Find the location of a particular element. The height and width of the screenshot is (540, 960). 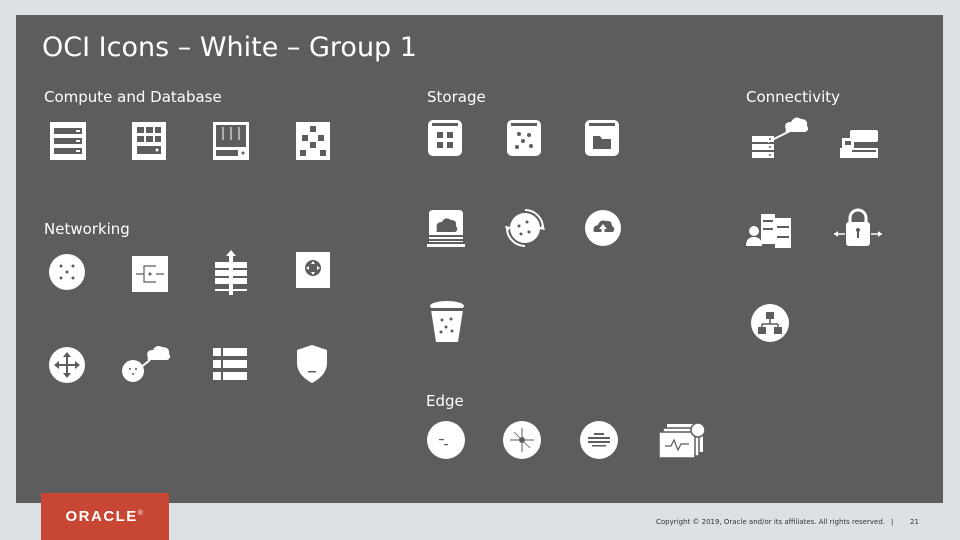

route-table-icon is located at coordinates (313, 270).